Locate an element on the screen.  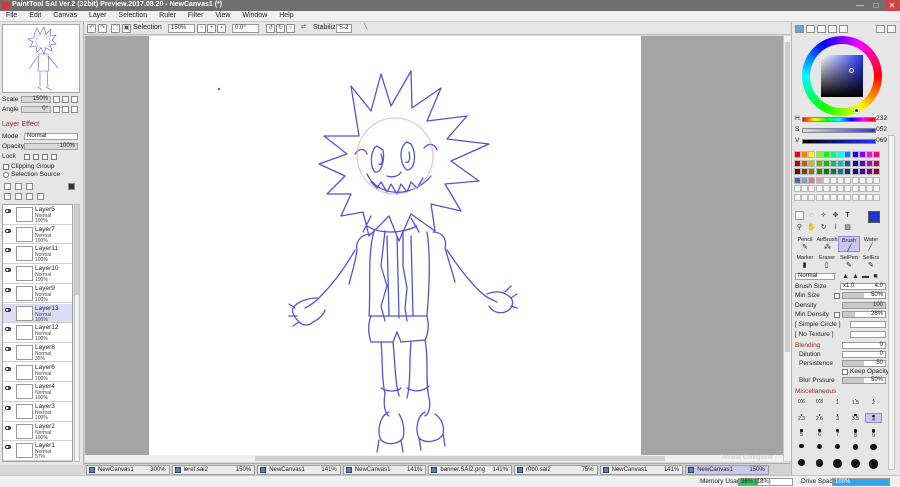
document-tab: leref.sai2 150% is located at coordinates (213, 470).